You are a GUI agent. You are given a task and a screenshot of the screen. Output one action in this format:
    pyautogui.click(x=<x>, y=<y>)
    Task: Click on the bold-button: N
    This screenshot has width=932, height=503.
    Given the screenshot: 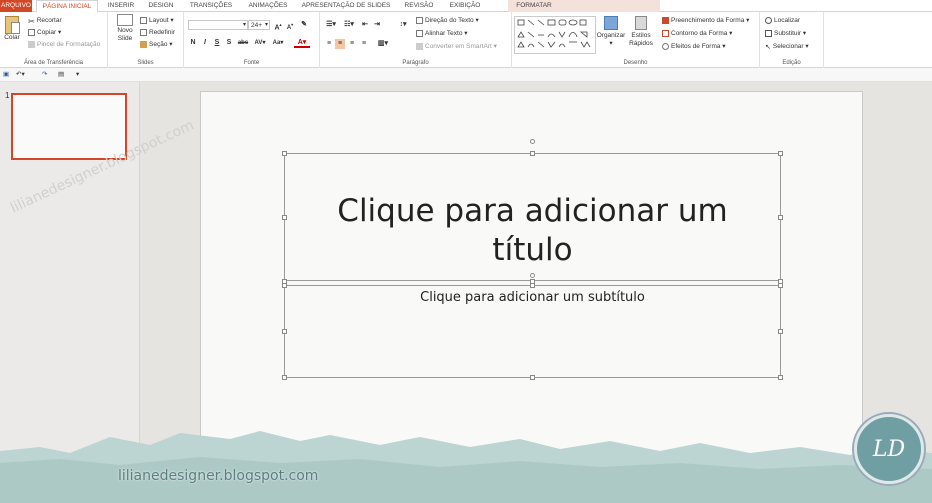 What is the action you would take?
    pyautogui.click(x=193, y=43)
    